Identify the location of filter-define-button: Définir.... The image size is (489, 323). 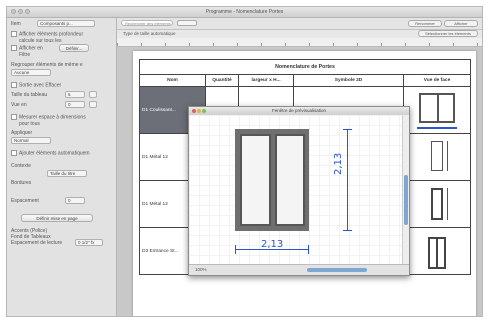
(74, 48).